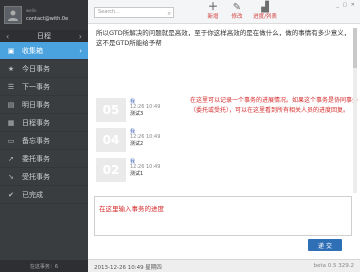 Image resolution: width=360 pixels, height=272 pixels. What do you see at coordinates (11, 50) in the screenshot?
I see `inbox-icon: ▣` at bounding box center [11, 50].